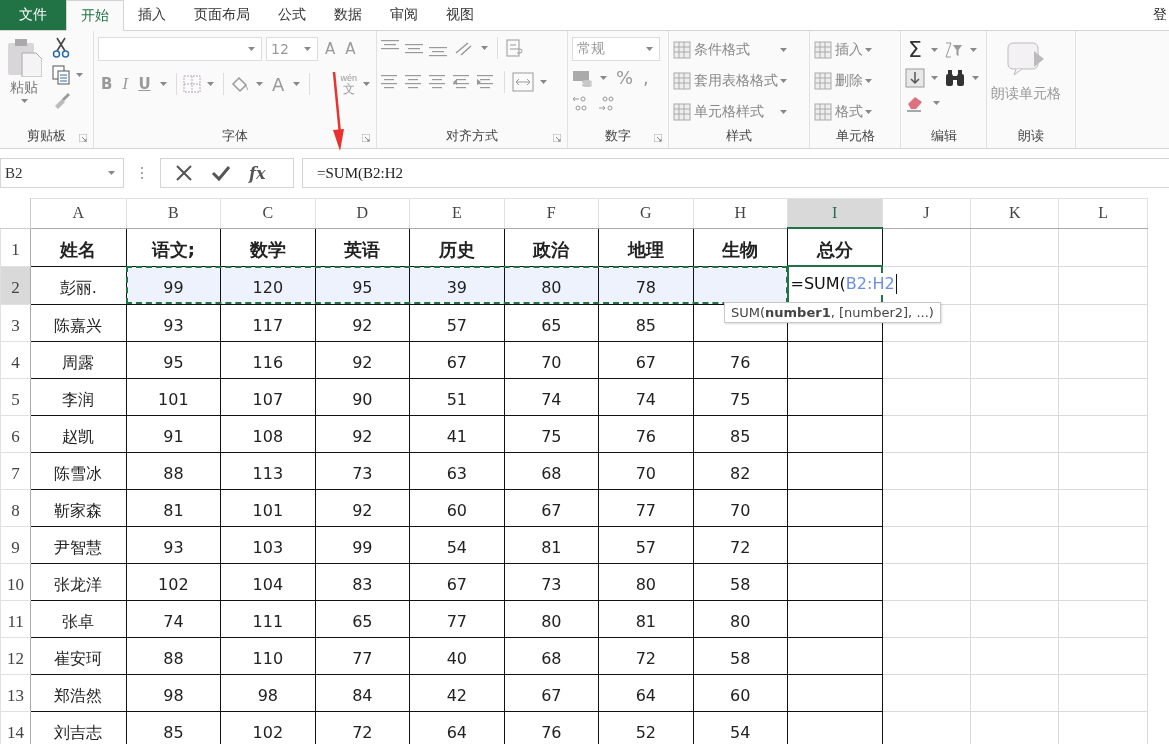 The width and height of the screenshot is (1169, 744). What do you see at coordinates (268, 471) in the screenshot?
I see `table-cell: 113` at bounding box center [268, 471].